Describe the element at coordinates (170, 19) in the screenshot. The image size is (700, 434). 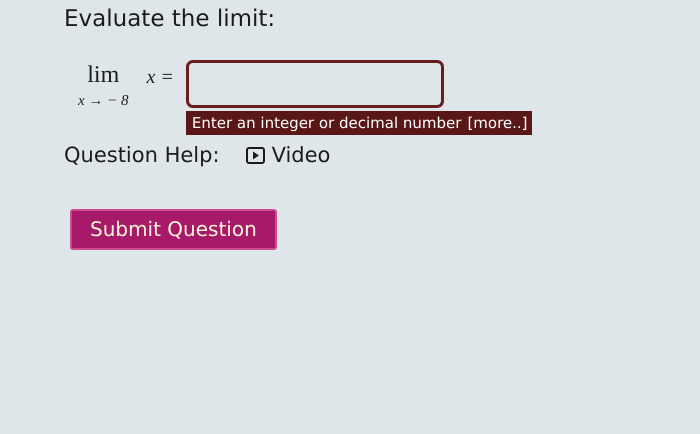
I see `prompt-text: Evaluate the limit:` at that location.